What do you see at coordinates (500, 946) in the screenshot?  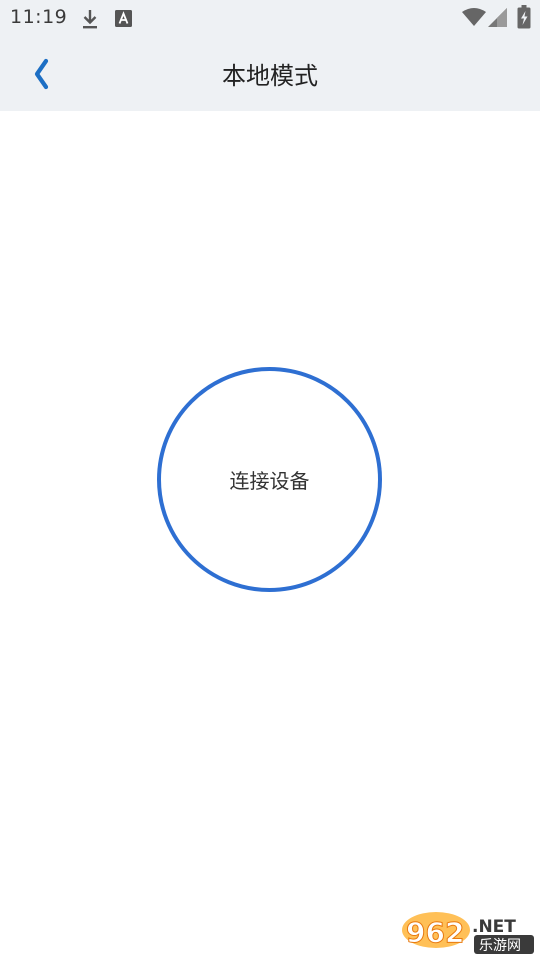 I see `svg-text: 乐游网` at bounding box center [500, 946].